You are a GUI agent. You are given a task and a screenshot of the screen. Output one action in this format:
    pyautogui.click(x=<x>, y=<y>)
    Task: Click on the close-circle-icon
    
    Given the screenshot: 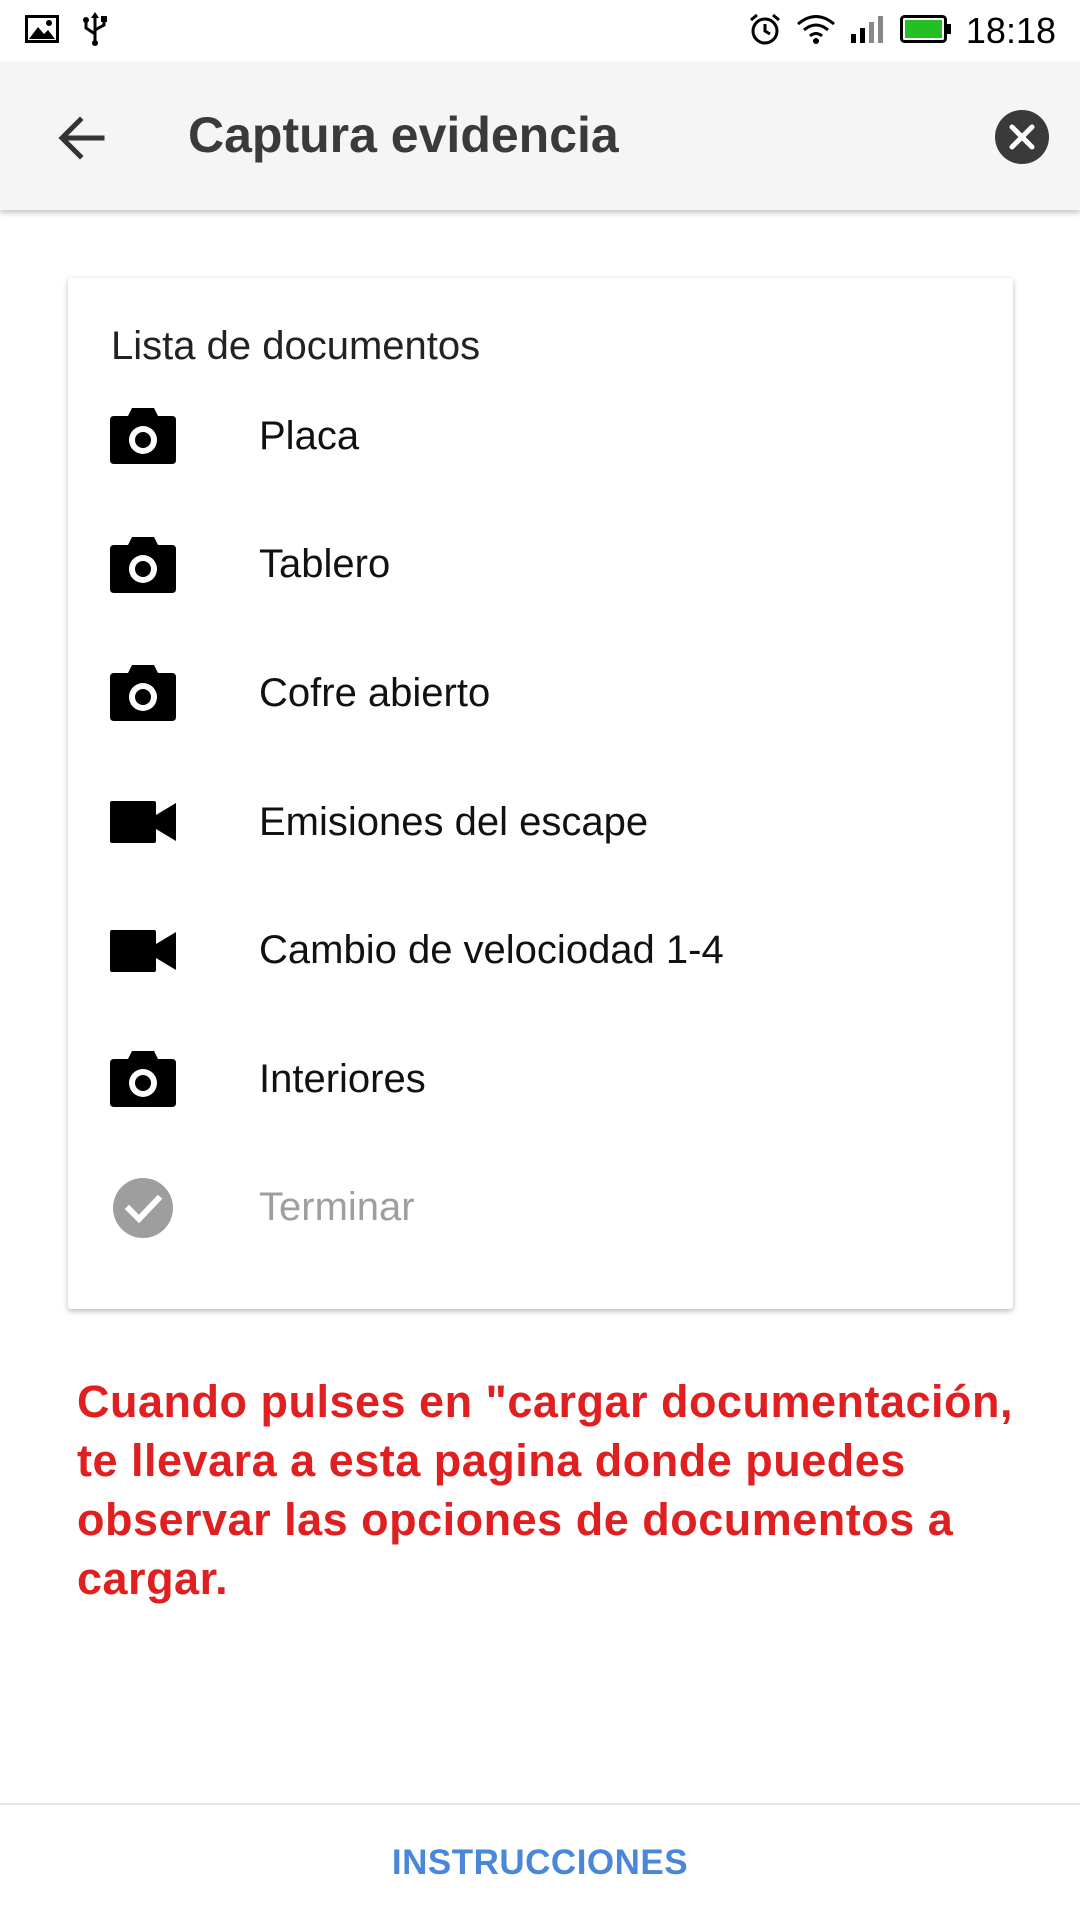 What is the action you would take?
    pyautogui.click(x=1022, y=137)
    